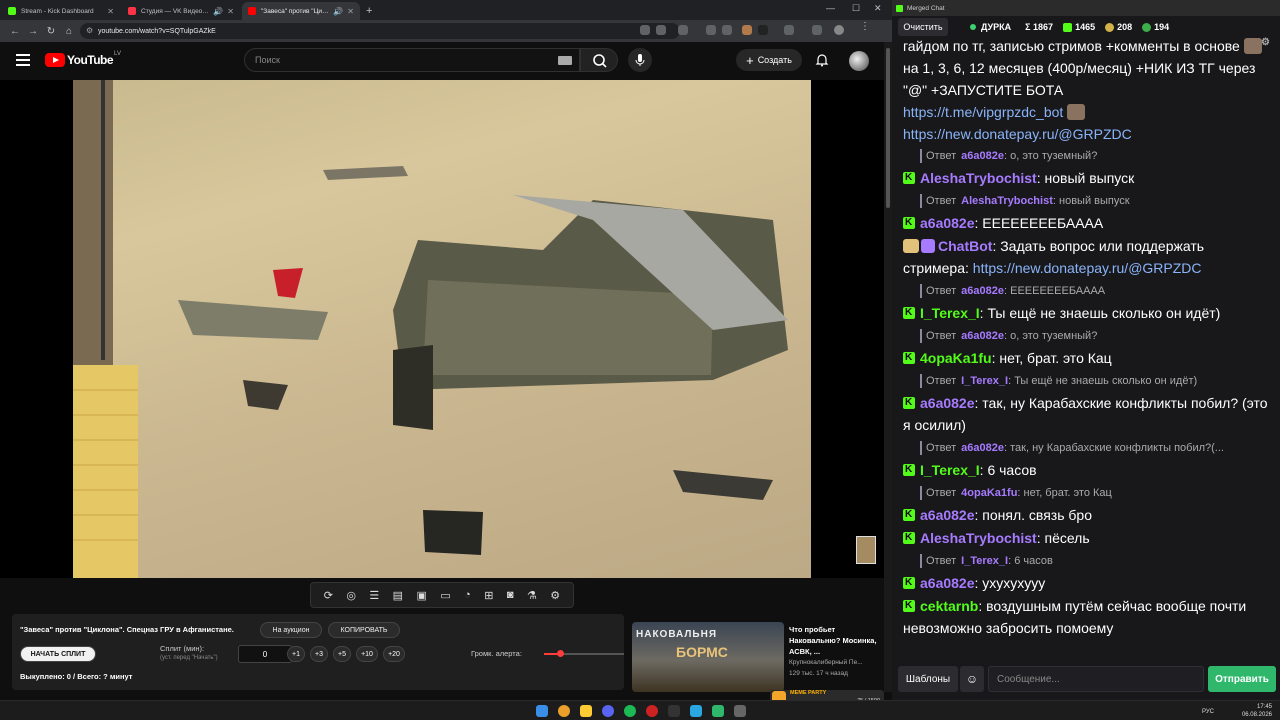 Image resolution: width=1280 pixels, height=720 pixels. What do you see at coordinates (661, 30) in the screenshot?
I see `cast-icon` at bounding box center [661, 30].